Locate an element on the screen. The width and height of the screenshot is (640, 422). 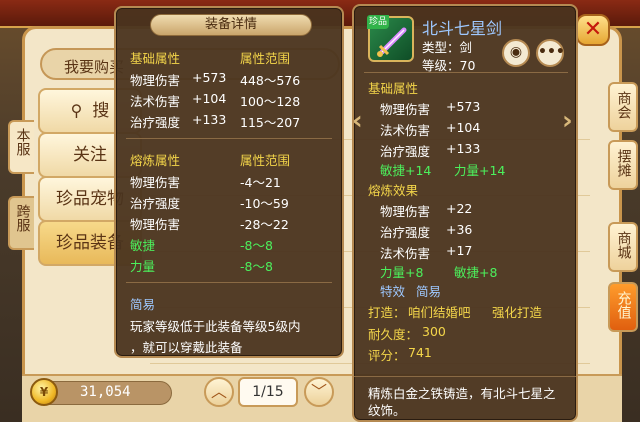
base-row-value: +104 is located at coordinates (209, 98).